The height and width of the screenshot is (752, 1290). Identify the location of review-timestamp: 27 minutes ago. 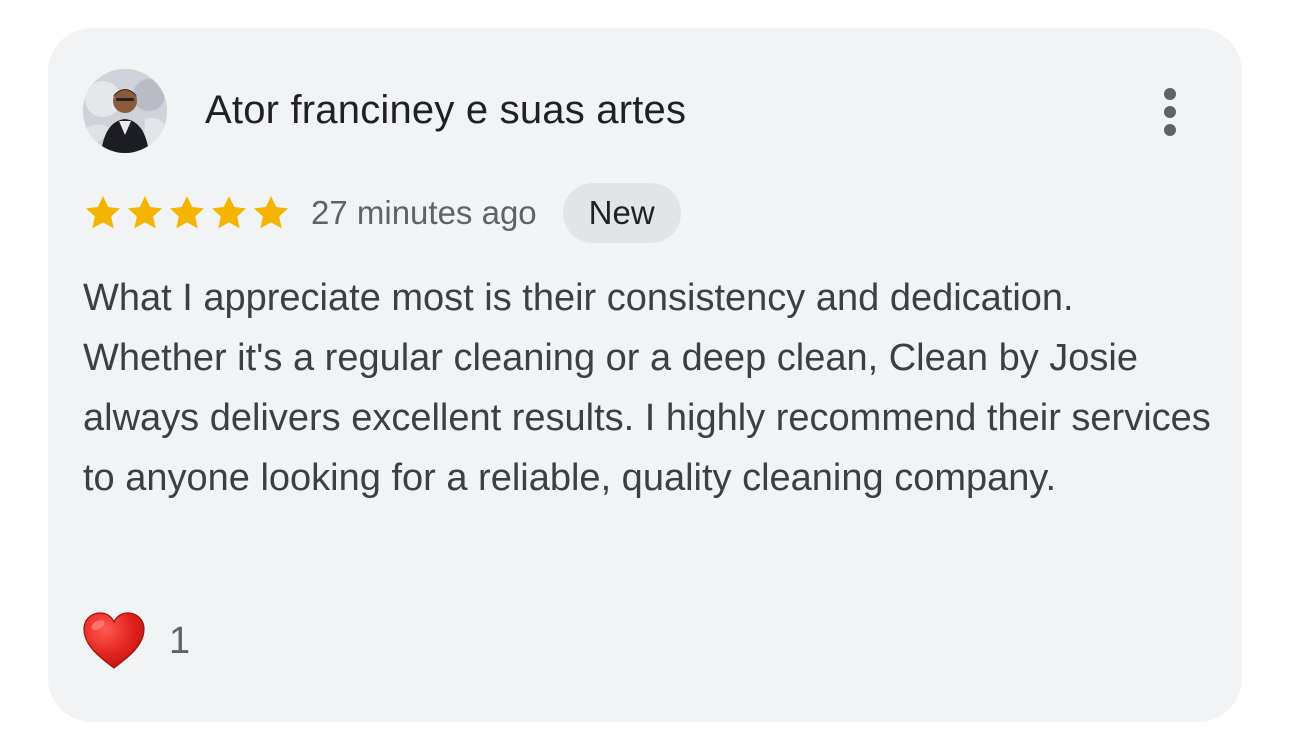
(424, 212).